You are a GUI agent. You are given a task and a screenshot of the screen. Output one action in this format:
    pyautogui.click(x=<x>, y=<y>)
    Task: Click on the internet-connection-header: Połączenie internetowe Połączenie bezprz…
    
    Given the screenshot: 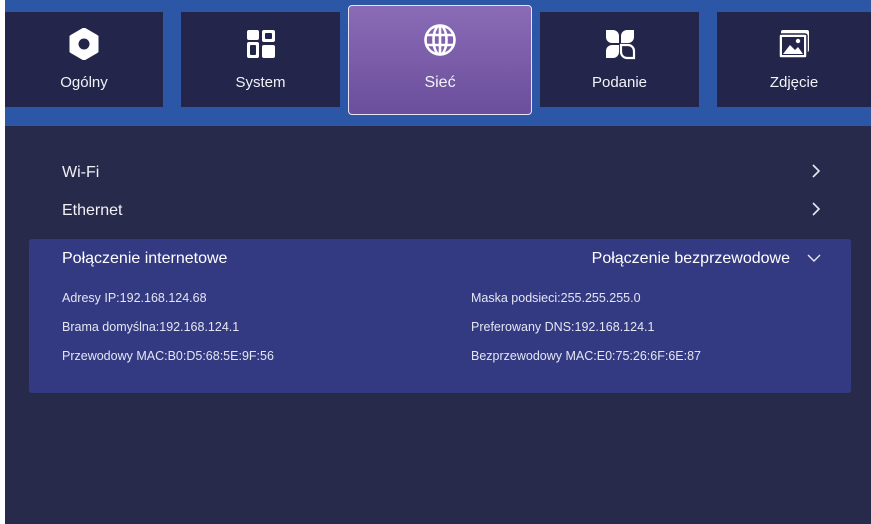 What is the action you would take?
    pyautogui.click(x=442, y=259)
    